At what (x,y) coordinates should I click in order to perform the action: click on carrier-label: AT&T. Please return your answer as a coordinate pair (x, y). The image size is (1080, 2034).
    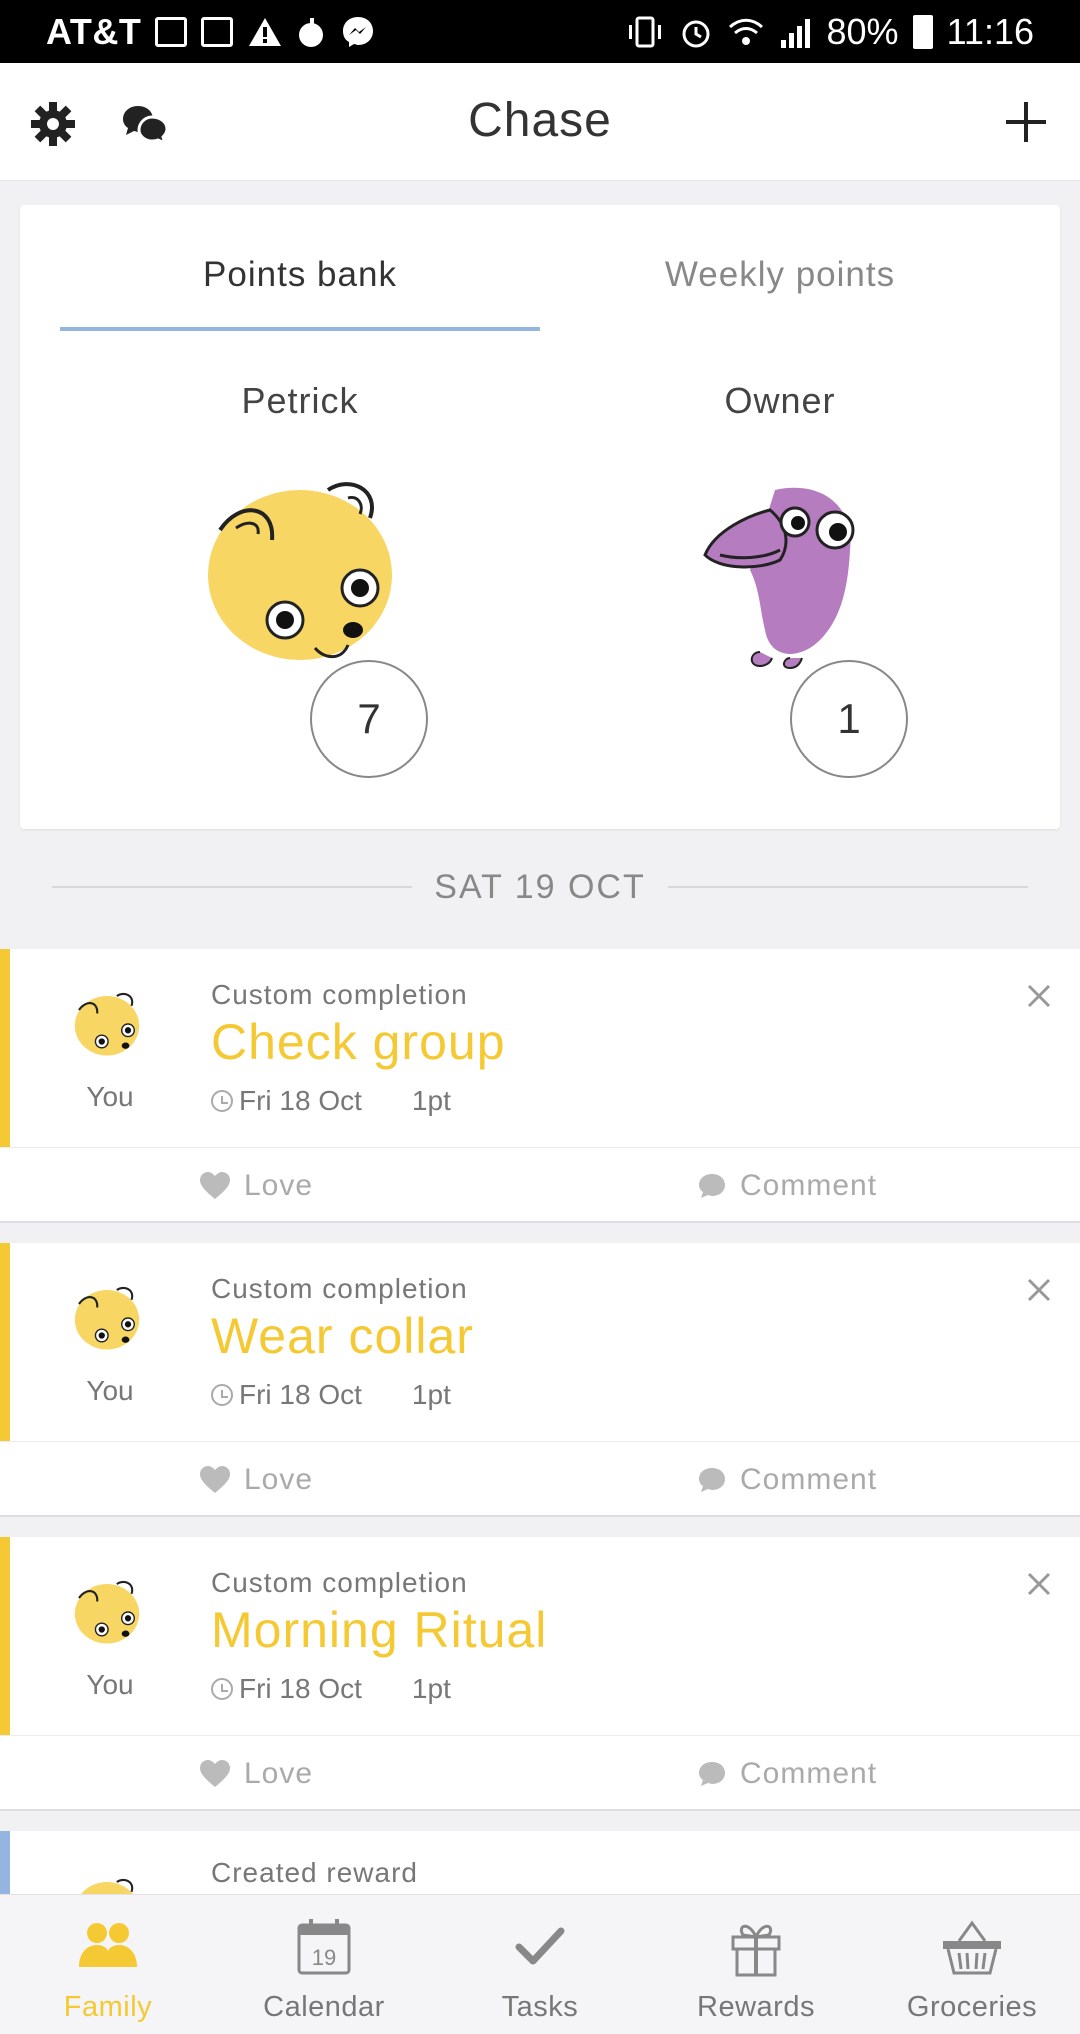
    Looking at the image, I should click on (94, 31).